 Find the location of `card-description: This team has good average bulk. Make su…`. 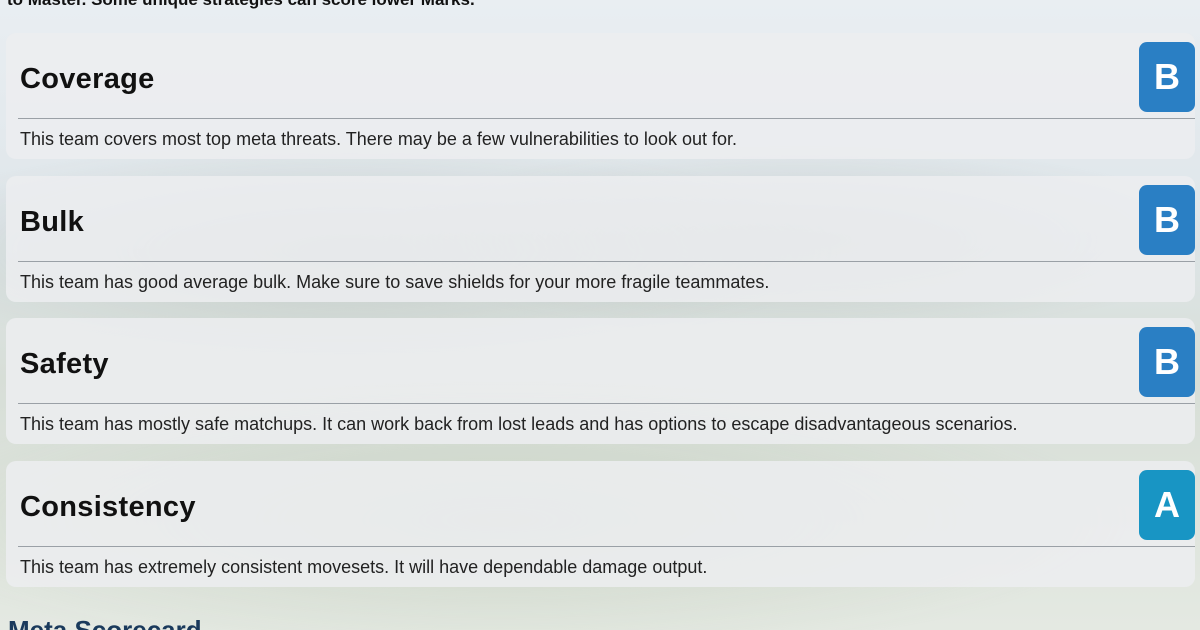

card-description: This team has good average bulk. Make su… is located at coordinates (395, 282).